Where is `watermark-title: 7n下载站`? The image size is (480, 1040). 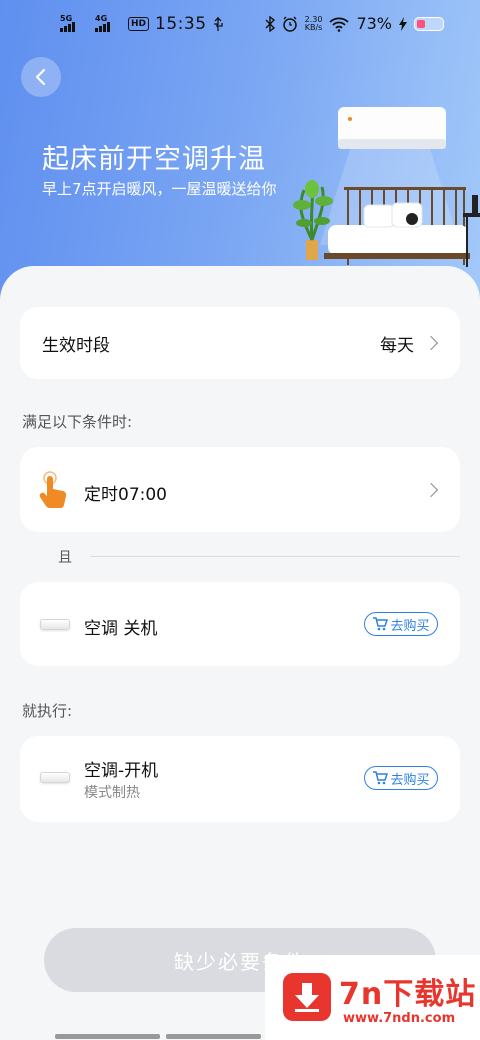
watermark-title: 7n下载站 is located at coordinates (408, 994).